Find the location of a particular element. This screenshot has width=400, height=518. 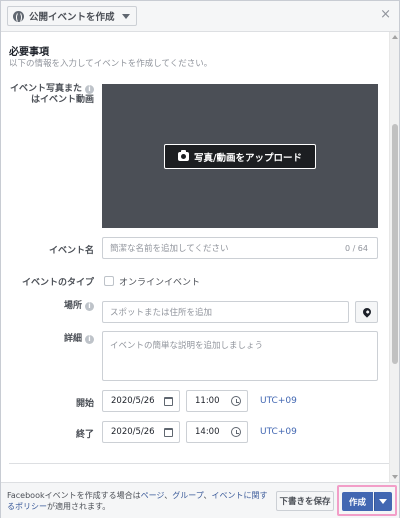

location-input: スポットまたは住所を追加 is located at coordinates (225, 312).